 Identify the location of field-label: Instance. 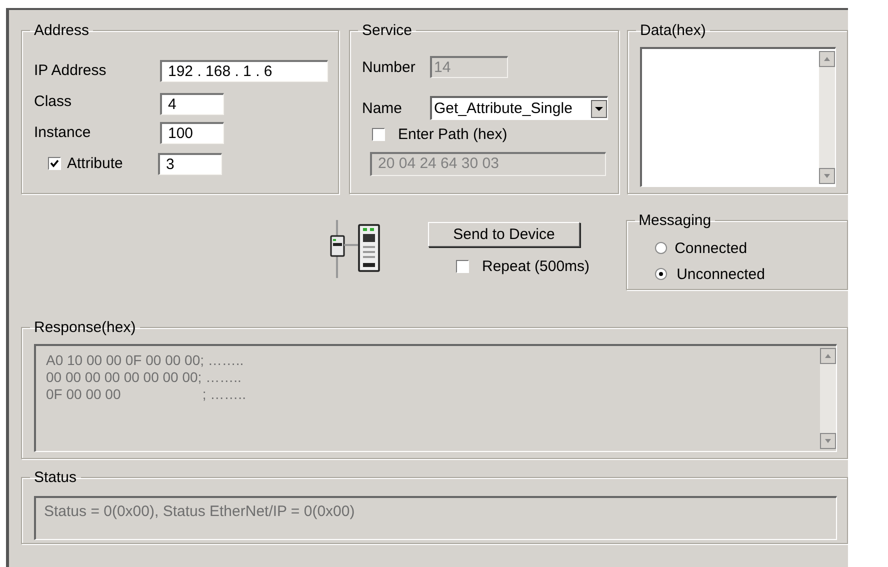
(63, 132).